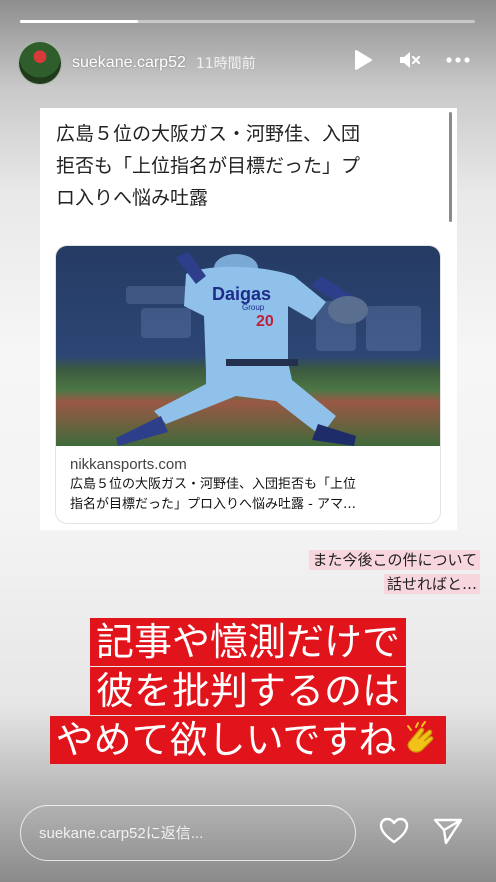  I want to click on jersey-name: Daigas, so click(241, 294).